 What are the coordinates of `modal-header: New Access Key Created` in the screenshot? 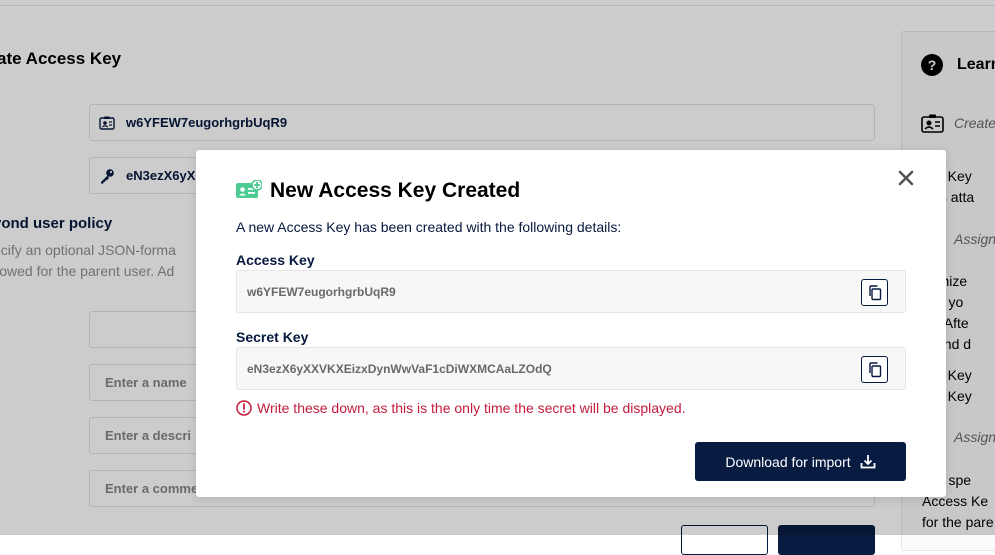 It's located at (378, 190).